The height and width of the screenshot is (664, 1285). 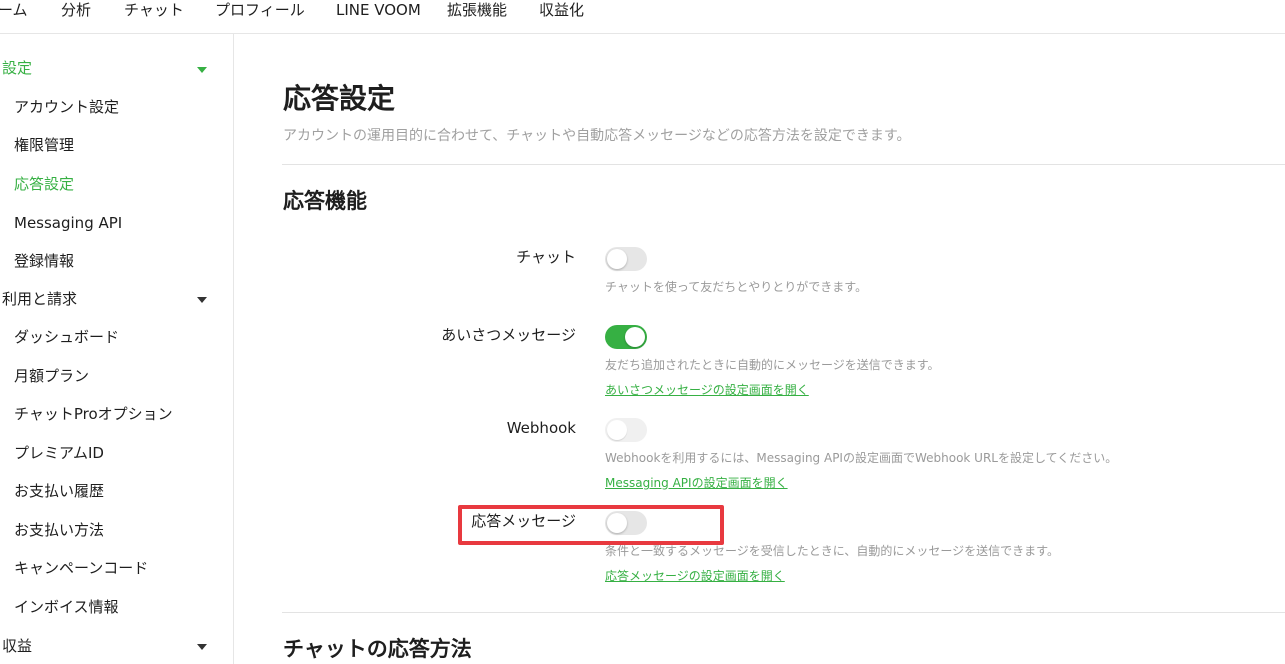 What do you see at coordinates (59, 453) in the screenshot?
I see `sidebar-item-premium-id: プレミアムID` at bounding box center [59, 453].